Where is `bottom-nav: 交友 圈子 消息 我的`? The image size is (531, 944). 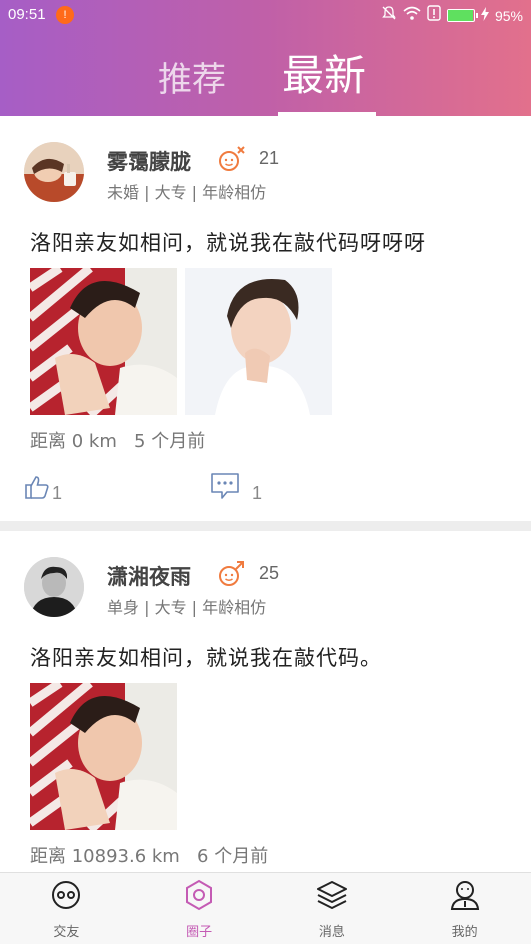 bottom-nav: 交友 圈子 消息 我的 is located at coordinates (265, 908).